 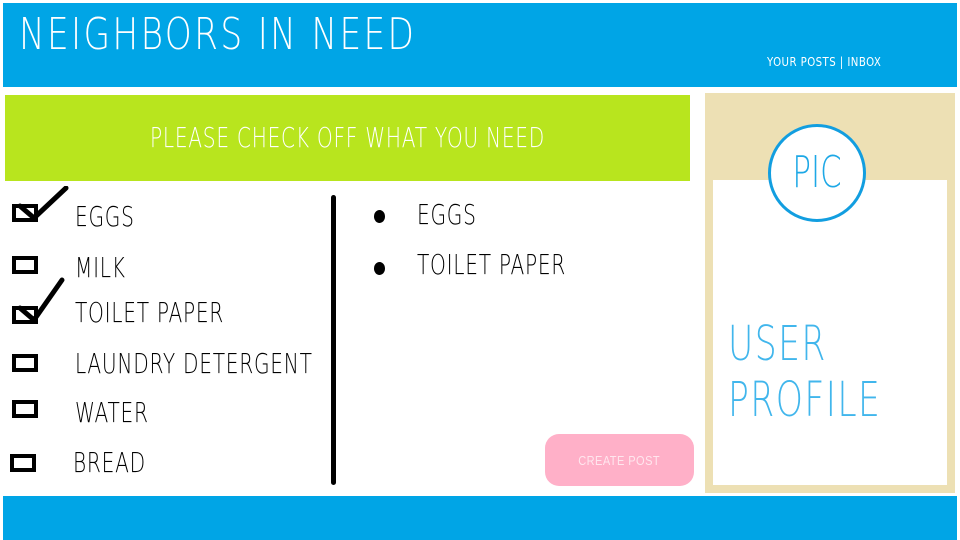 I want to click on create-post-button: CREATE POST, so click(x=619, y=460).